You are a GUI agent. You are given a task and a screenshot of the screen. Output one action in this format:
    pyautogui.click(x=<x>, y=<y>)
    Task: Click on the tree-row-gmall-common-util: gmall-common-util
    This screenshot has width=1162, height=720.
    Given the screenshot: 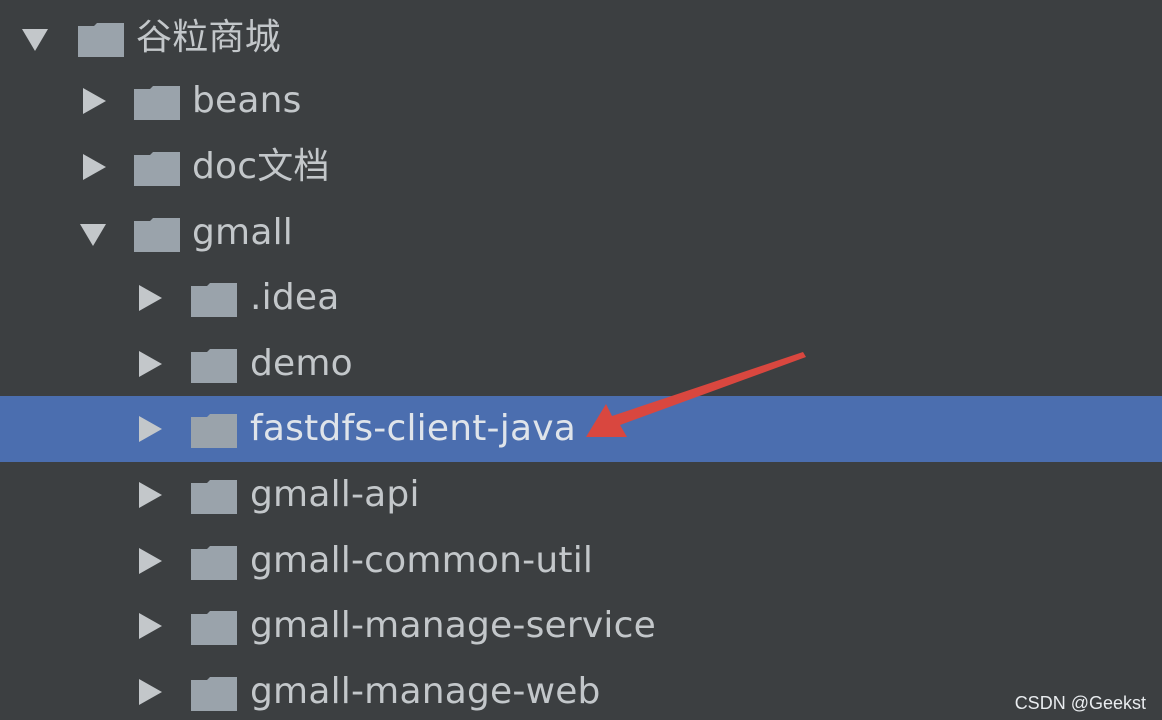 What is the action you would take?
    pyautogui.click(x=581, y=561)
    